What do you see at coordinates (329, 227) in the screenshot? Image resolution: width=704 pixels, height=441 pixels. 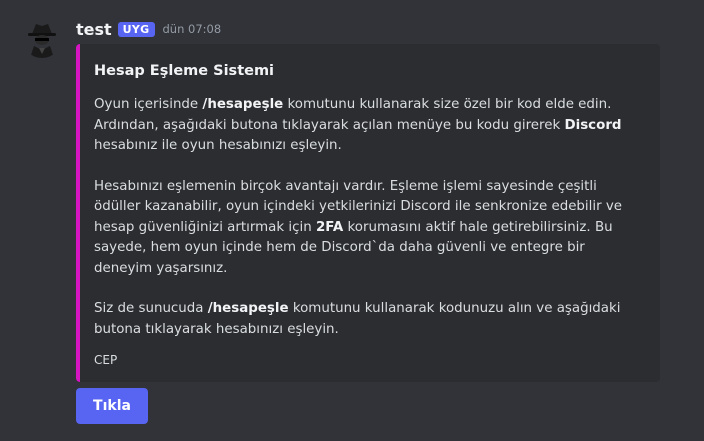 I see `bold-text: 2FA` at bounding box center [329, 227].